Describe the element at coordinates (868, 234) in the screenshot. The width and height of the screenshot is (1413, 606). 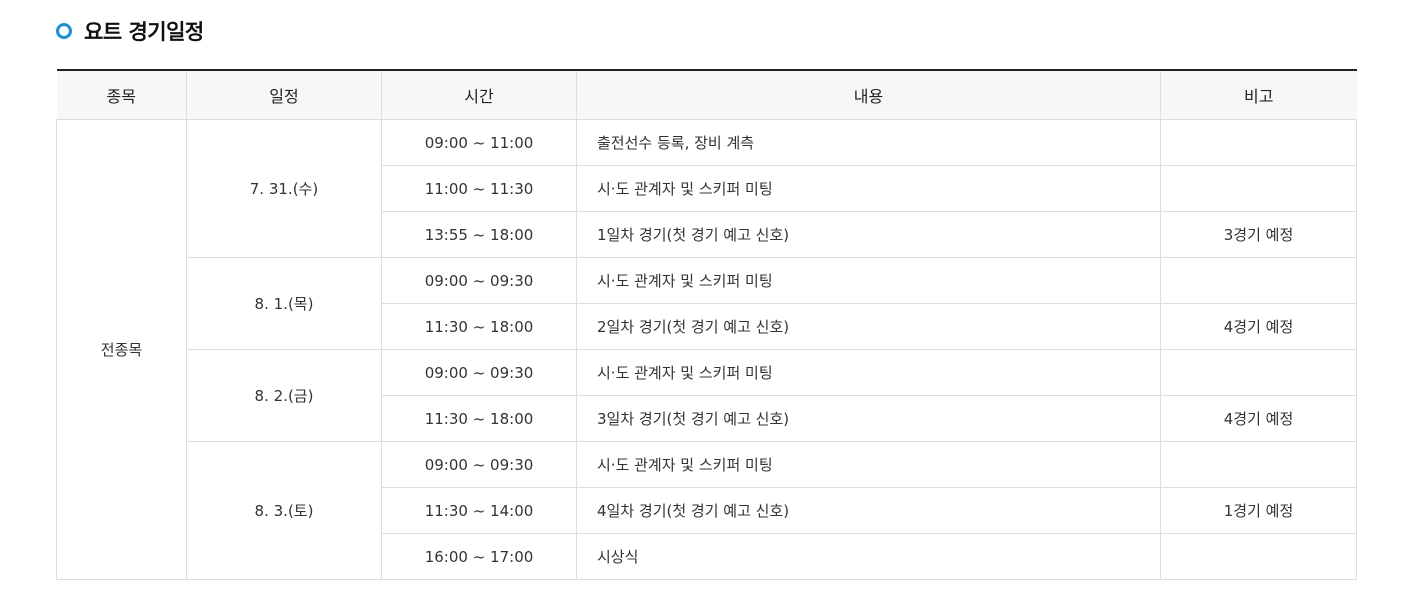
I see `content-cell: 1일차 경기(첫 경기 예고 신호)` at that location.